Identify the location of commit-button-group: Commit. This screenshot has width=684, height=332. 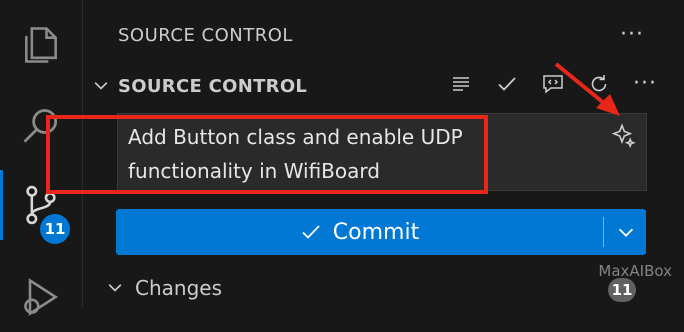
(381, 232).